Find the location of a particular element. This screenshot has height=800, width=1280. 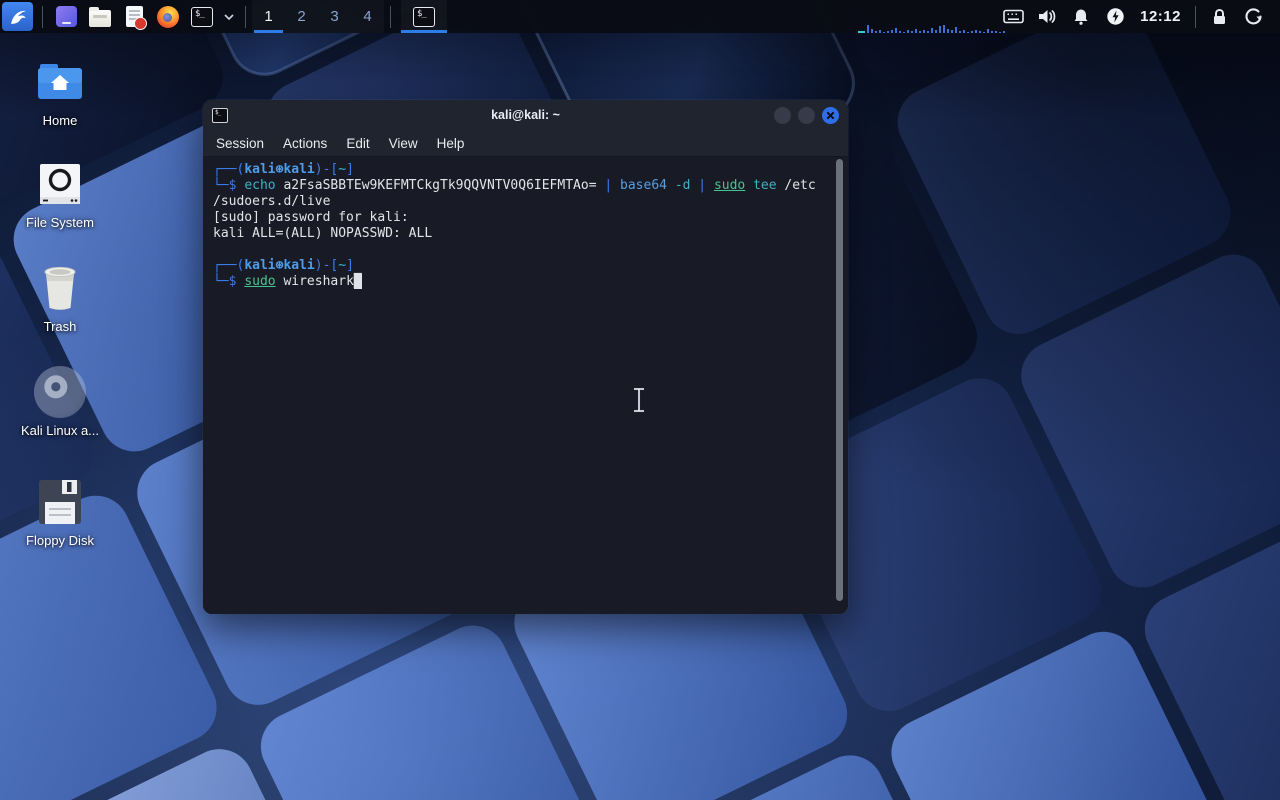

workspace-active-indicator is located at coordinates (268, 31).